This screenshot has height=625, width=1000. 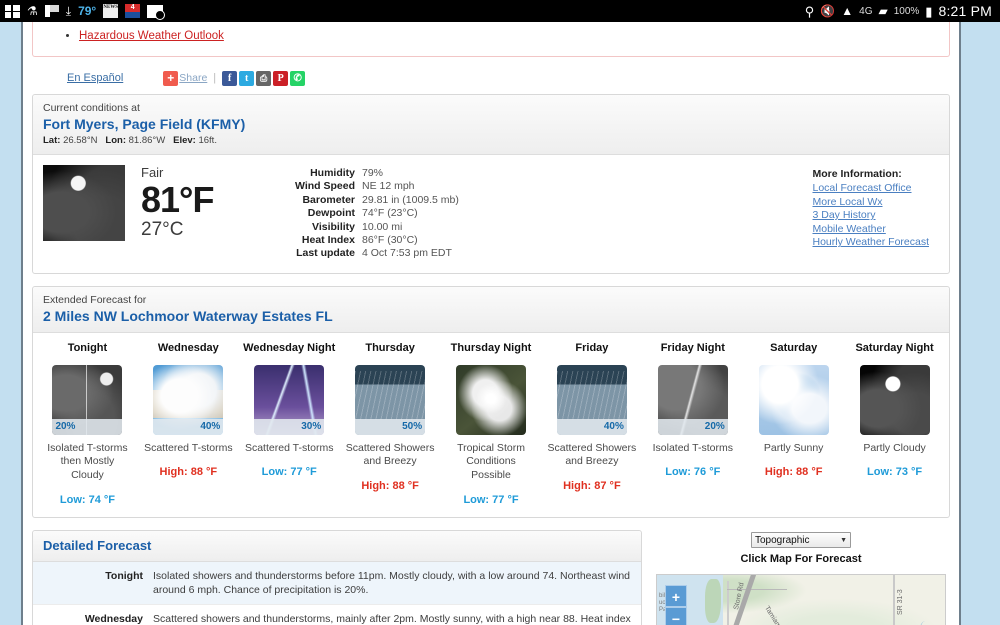 What do you see at coordinates (728, 603) in the screenshot?
I see `map-road-store-rd` at bounding box center [728, 603].